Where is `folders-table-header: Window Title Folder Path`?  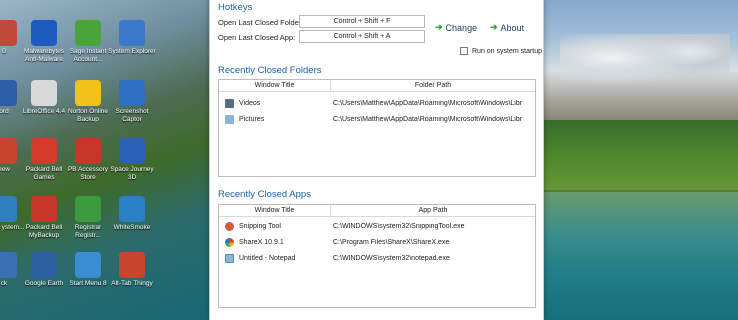
folders-table-header: Window Title Folder Path is located at coordinates (377, 86).